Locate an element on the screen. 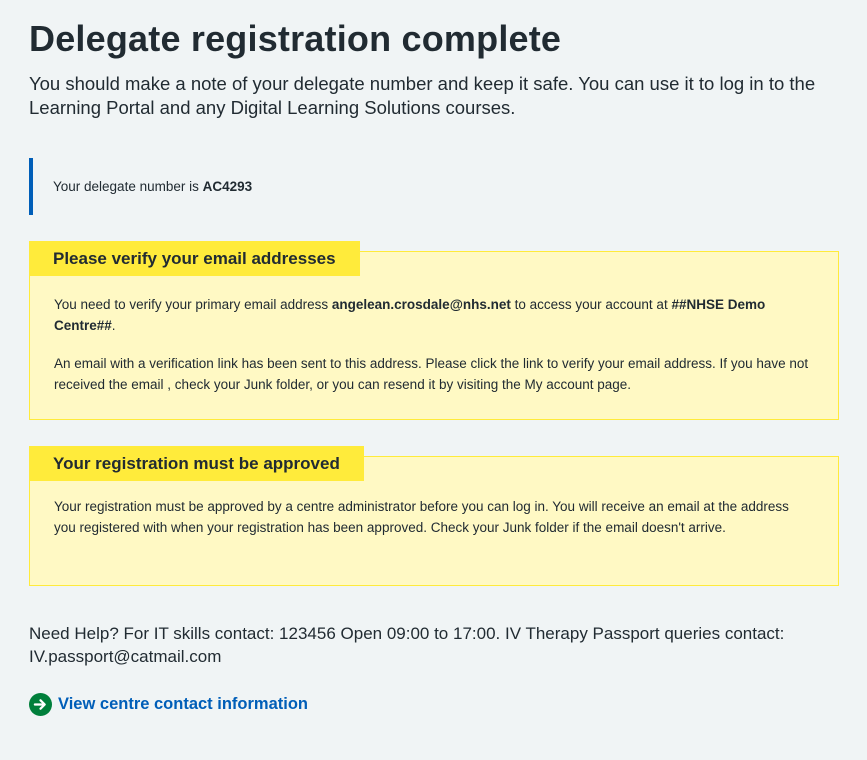 The height and width of the screenshot is (760, 867). approval-heading: Your registration must be approved is located at coordinates (196, 463).